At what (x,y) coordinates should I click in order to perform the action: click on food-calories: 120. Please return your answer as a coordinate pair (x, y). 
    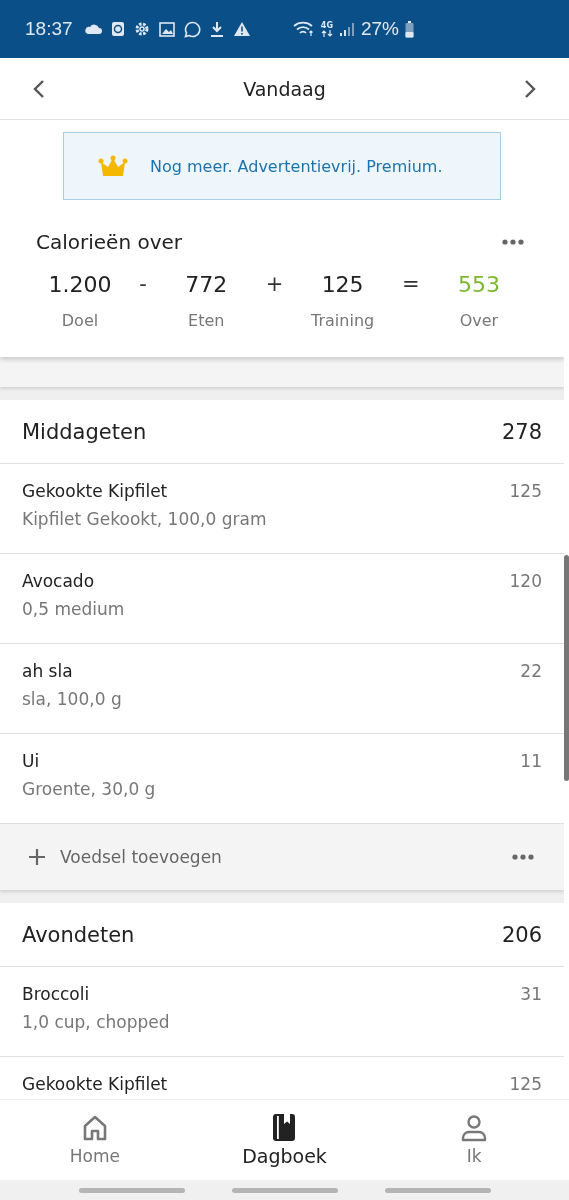
    Looking at the image, I should click on (525, 582).